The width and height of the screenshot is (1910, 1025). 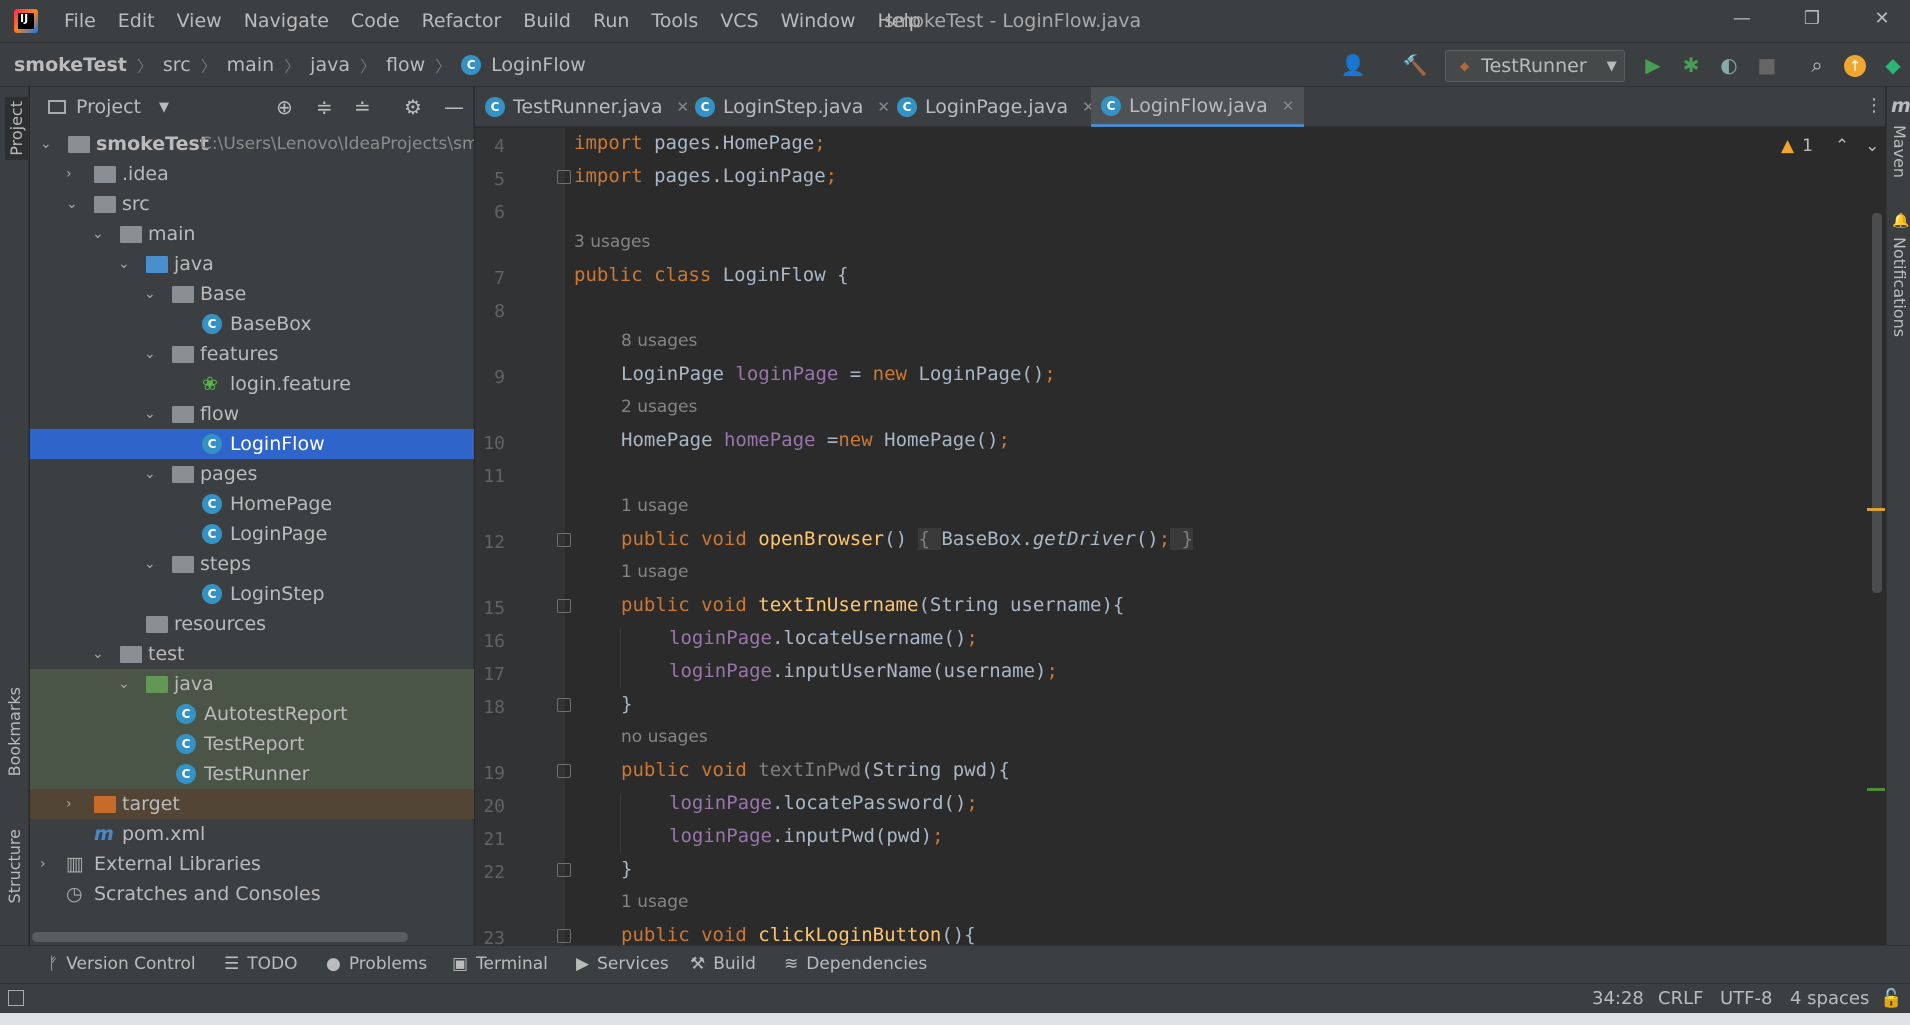 I want to click on file-encoding: UTF-8, so click(x=1746, y=998).